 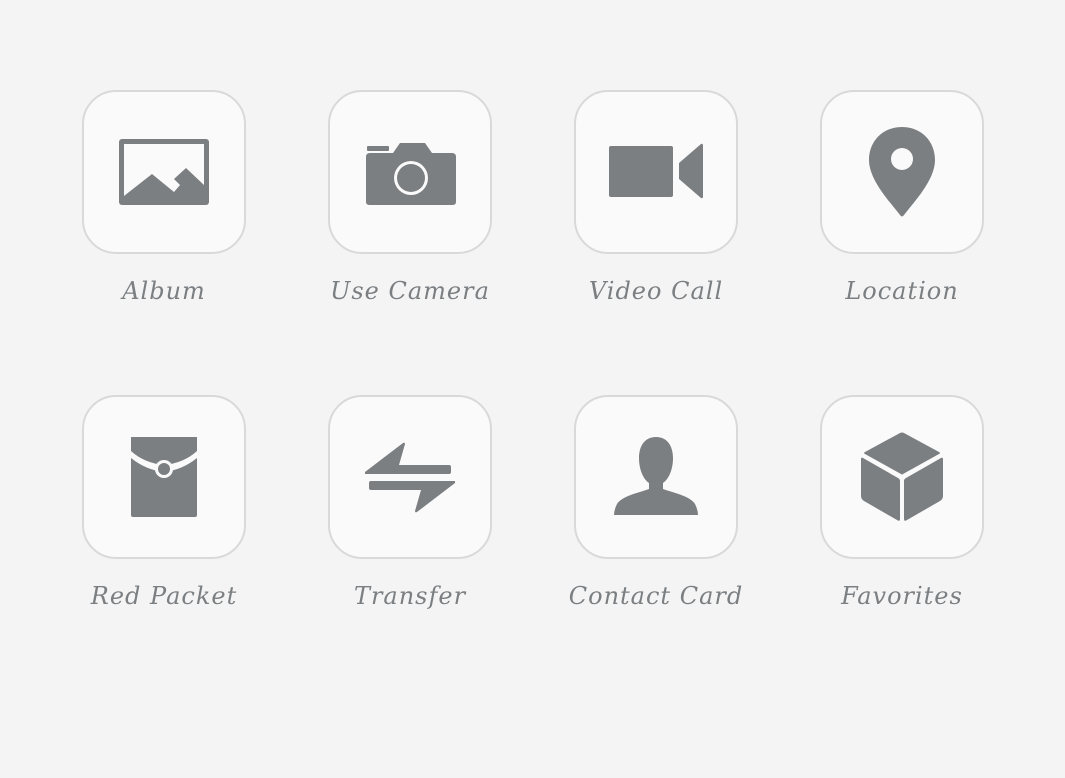 I want to click on location-button: Location, so click(x=902, y=210).